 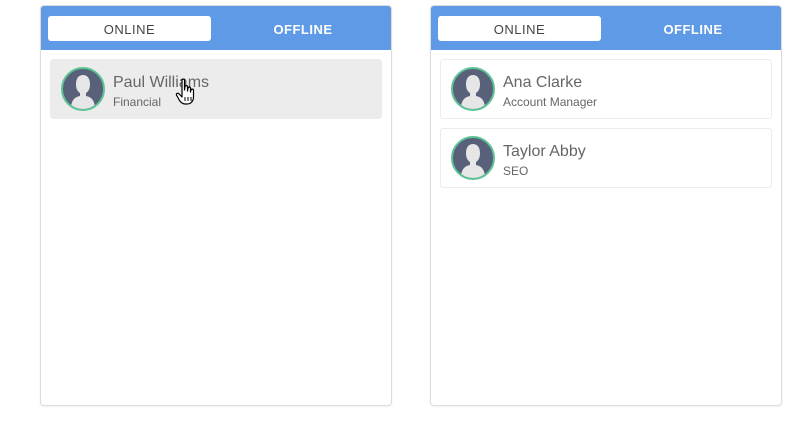 What do you see at coordinates (550, 102) in the screenshot?
I see `contact-role: Account Manager` at bounding box center [550, 102].